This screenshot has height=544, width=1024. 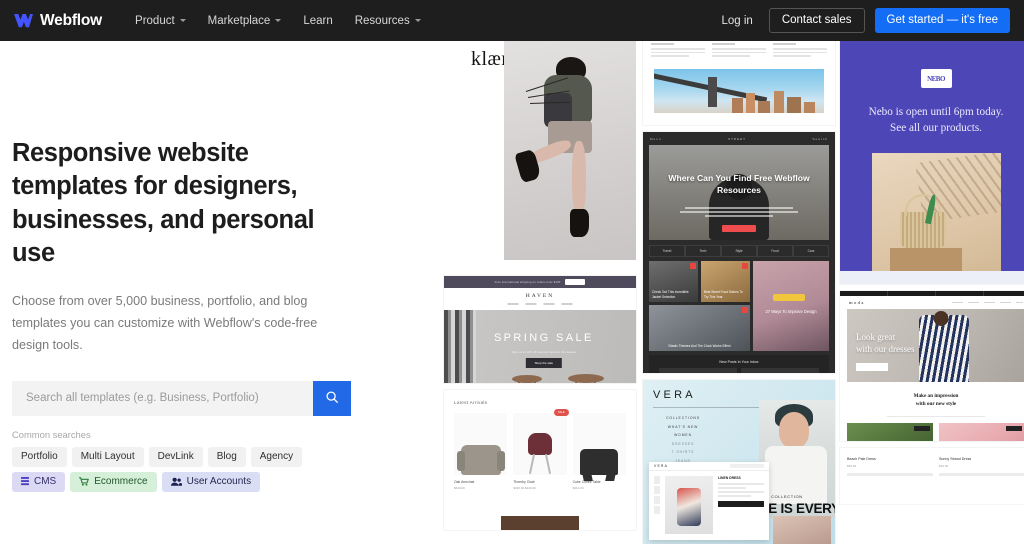 What do you see at coordinates (788, 298) in the screenshot?
I see `sunglasses-decor` at bounding box center [788, 298].